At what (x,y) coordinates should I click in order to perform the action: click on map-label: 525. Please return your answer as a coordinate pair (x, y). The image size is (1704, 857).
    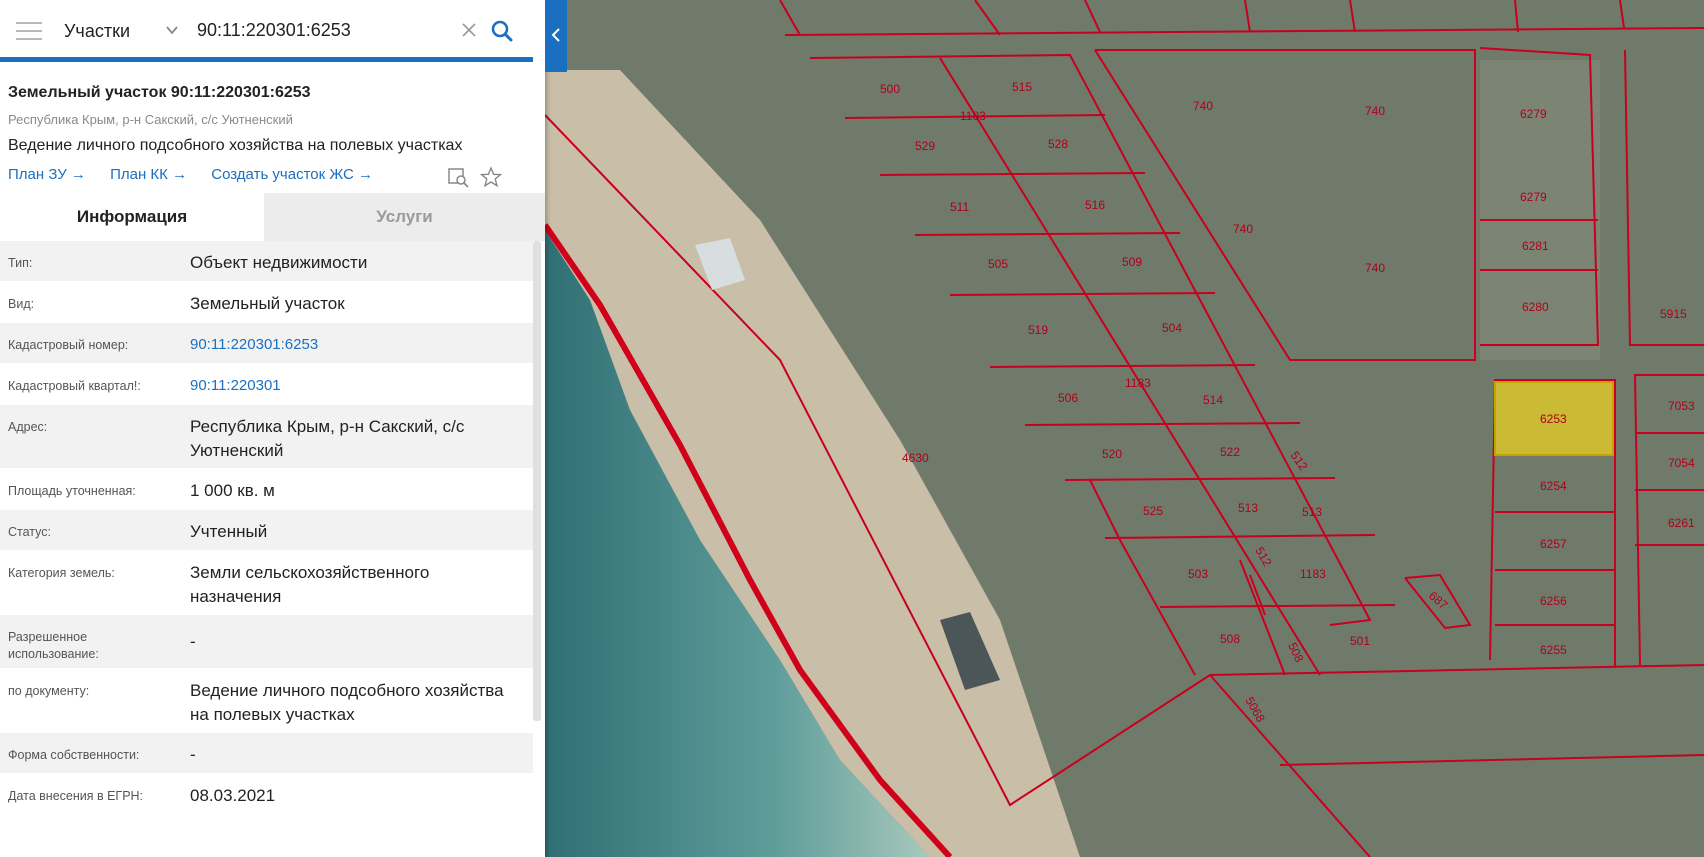
    Looking at the image, I should click on (1153, 511).